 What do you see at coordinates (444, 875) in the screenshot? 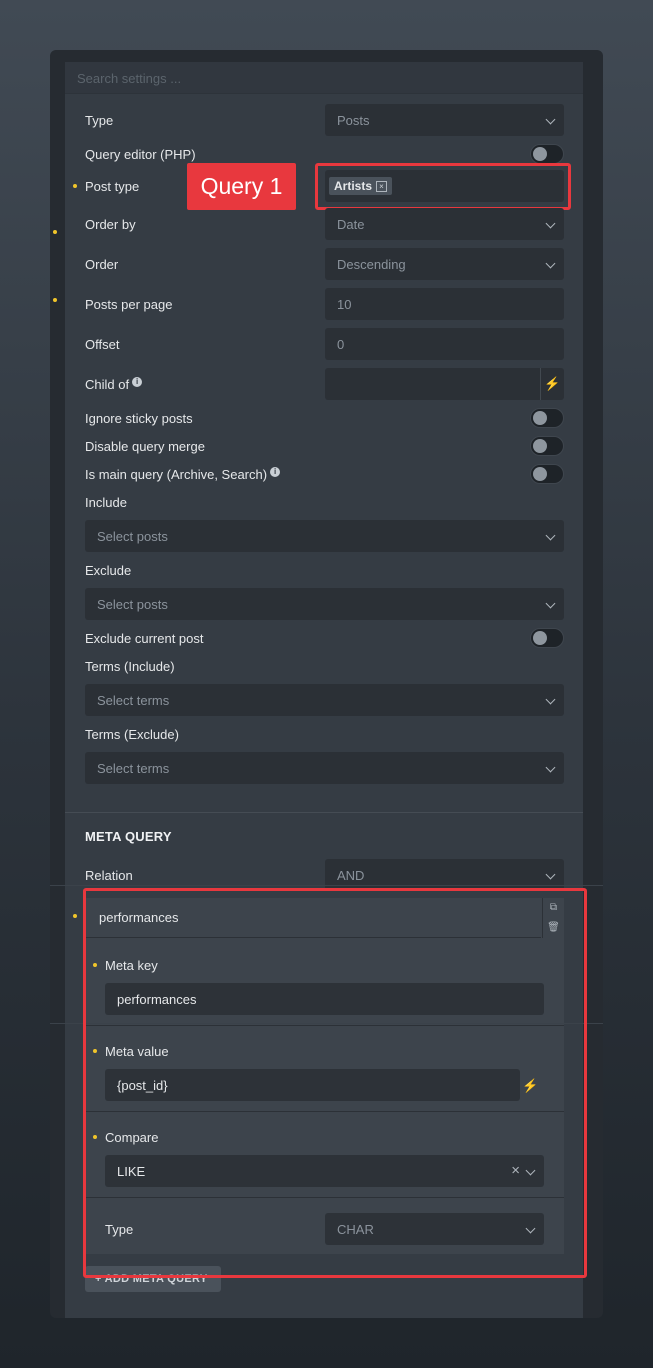
I see `relation-select: AND` at bounding box center [444, 875].